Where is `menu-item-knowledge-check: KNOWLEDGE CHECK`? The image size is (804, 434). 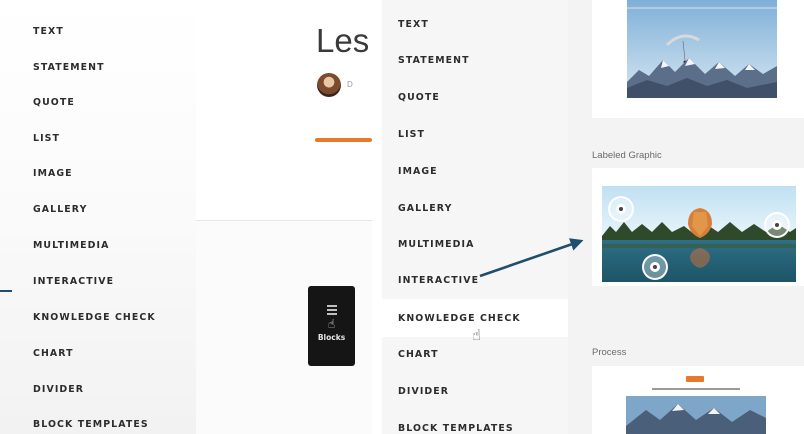 menu-item-knowledge-check: KNOWLEDGE CHECK is located at coordinates (98, 317).